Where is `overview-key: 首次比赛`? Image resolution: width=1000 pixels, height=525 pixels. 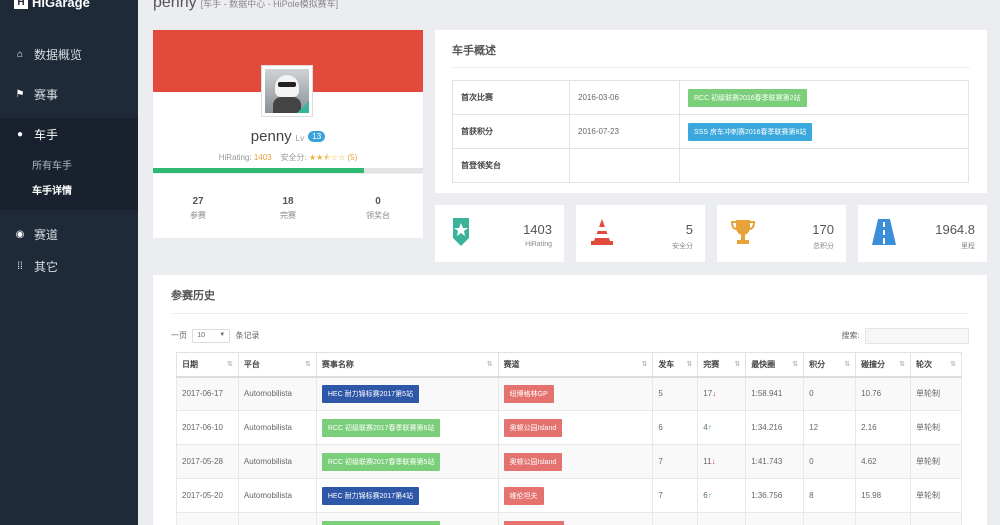 overview-key: 首次比赛 is located at coordinates (511, 97).